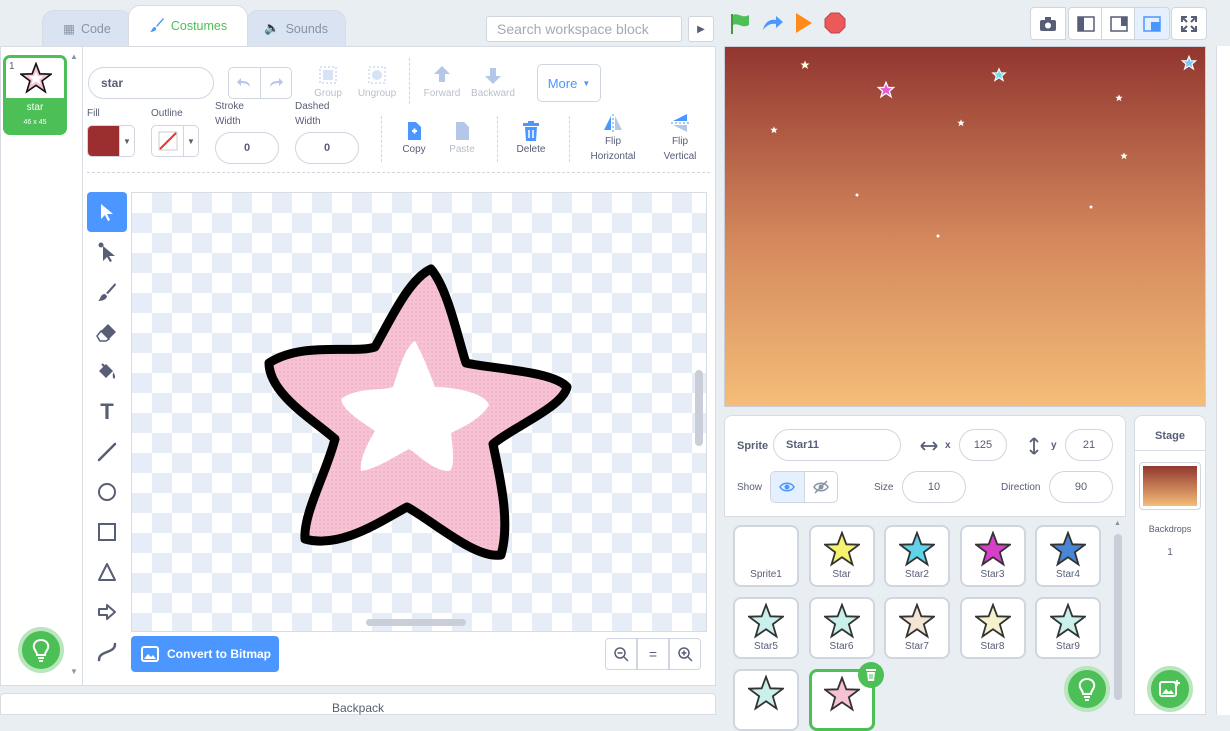 Image resolution: width=1230 pixels, height=731 pixels. What do you see at coordinates (1021, 487) in the screenshot?
I see `direction-label: Direction` at bounding box center [1021, 487].